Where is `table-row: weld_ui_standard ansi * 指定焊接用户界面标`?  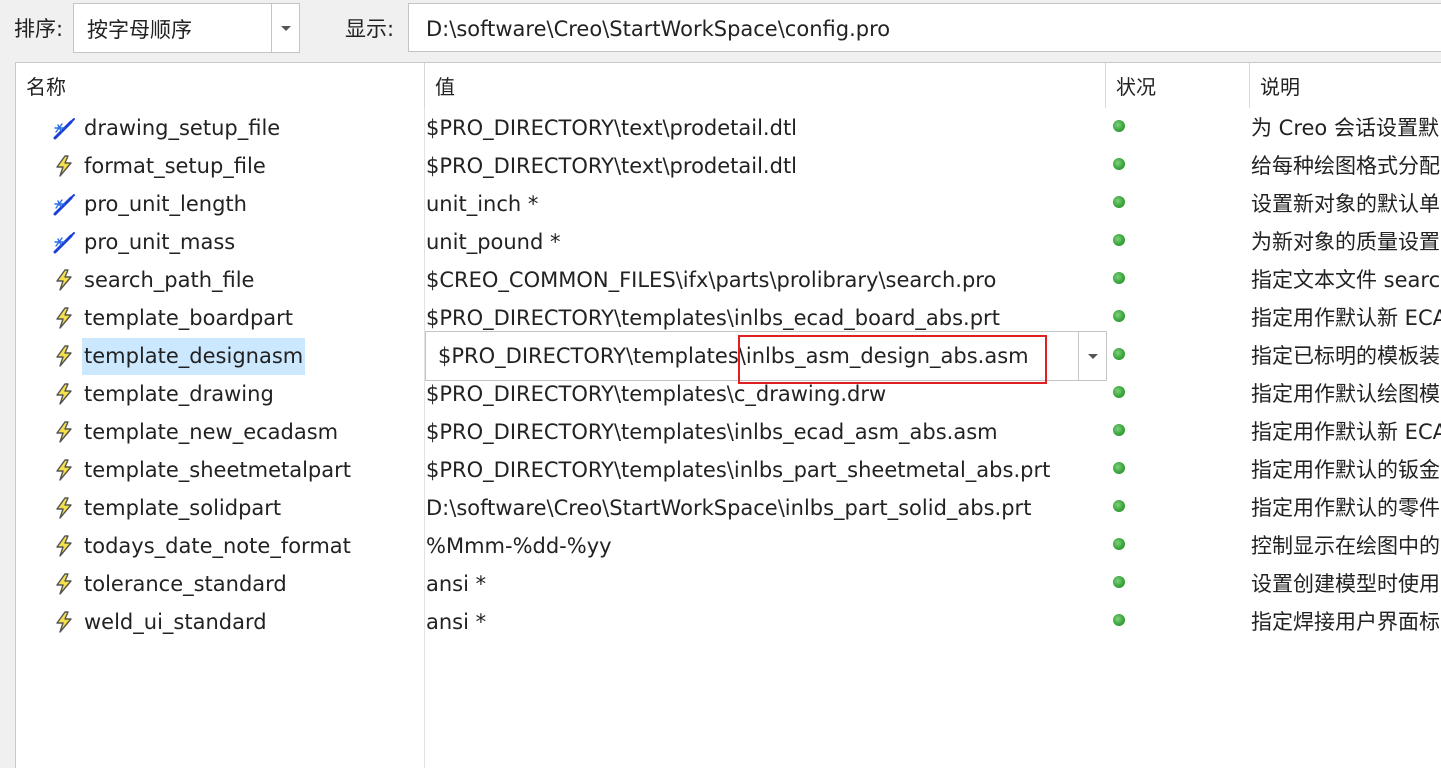
table-row: weld_ui_standard ansi * 指定焊接用户界面标 is located at coordinates (728, 622).